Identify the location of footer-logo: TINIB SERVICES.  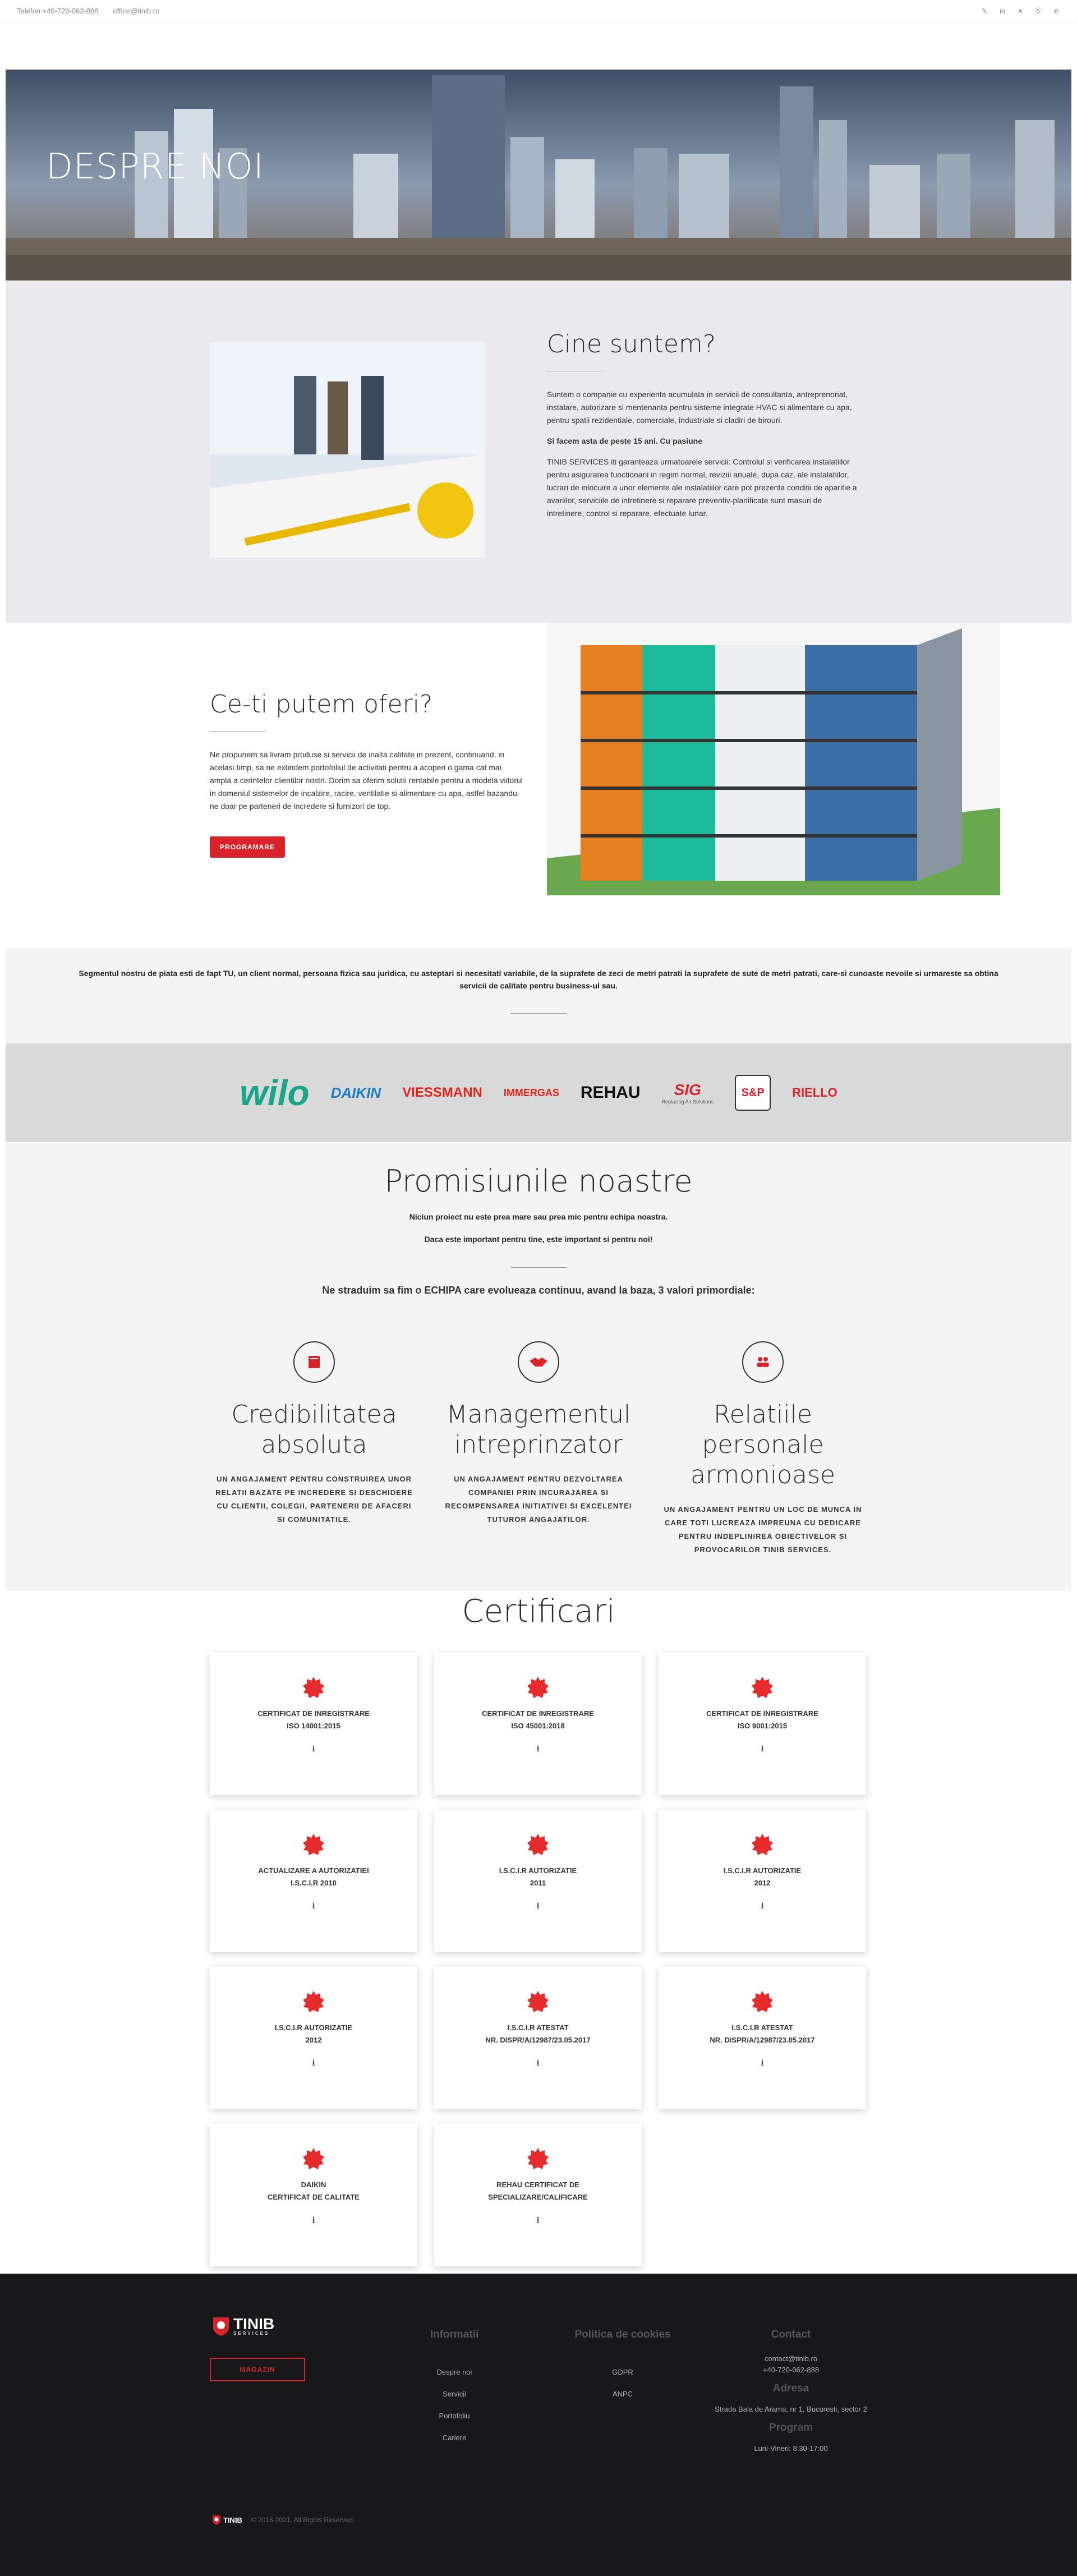
(243, 2326).